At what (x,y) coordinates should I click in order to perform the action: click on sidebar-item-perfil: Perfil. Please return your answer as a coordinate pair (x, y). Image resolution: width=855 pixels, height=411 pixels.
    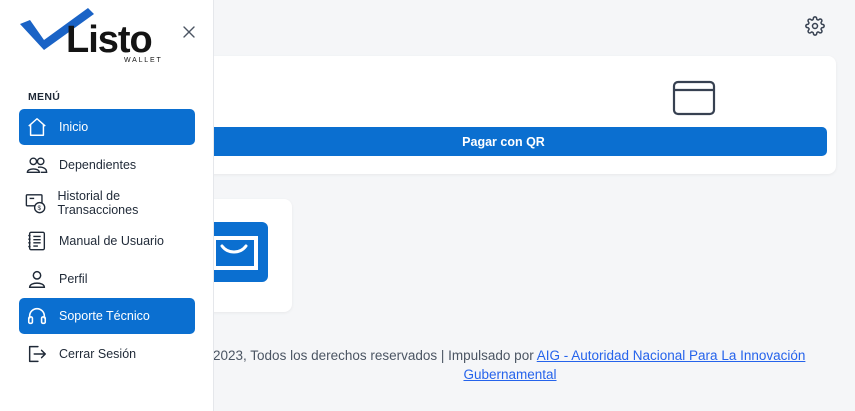
    Looking at the image, I should click on (107, 279).